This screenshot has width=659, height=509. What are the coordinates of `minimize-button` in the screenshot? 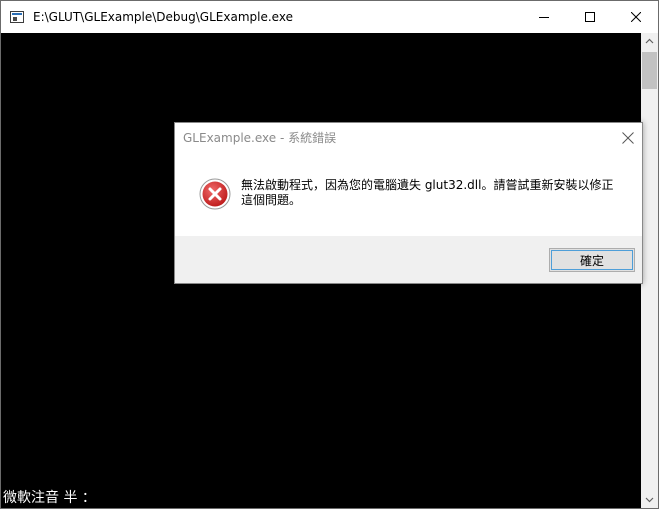 It's located at (544, 17).